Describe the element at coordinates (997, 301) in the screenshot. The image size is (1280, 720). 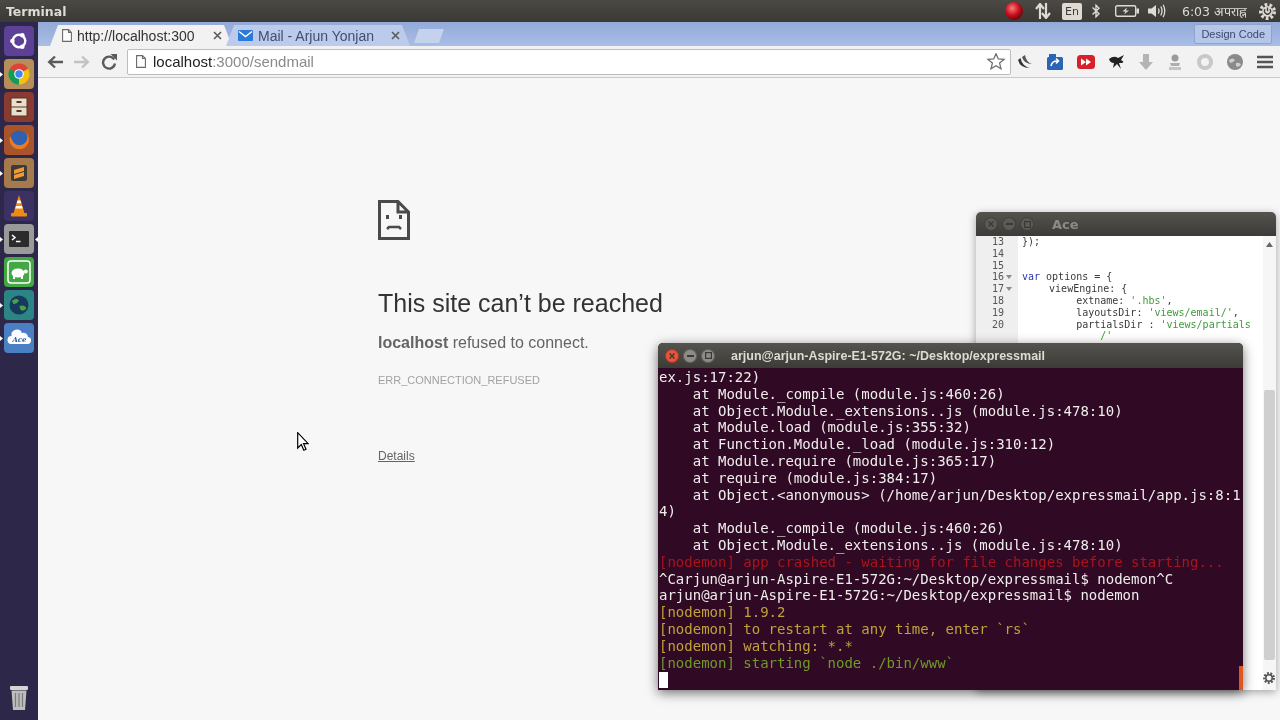
I see `line-number: 18` at that location.